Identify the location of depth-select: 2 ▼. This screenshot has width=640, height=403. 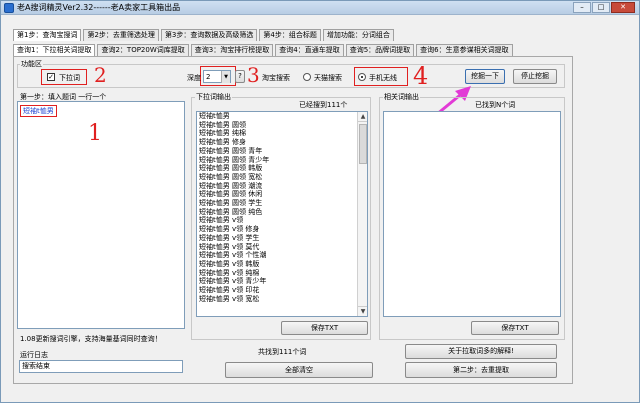
(217, 76).